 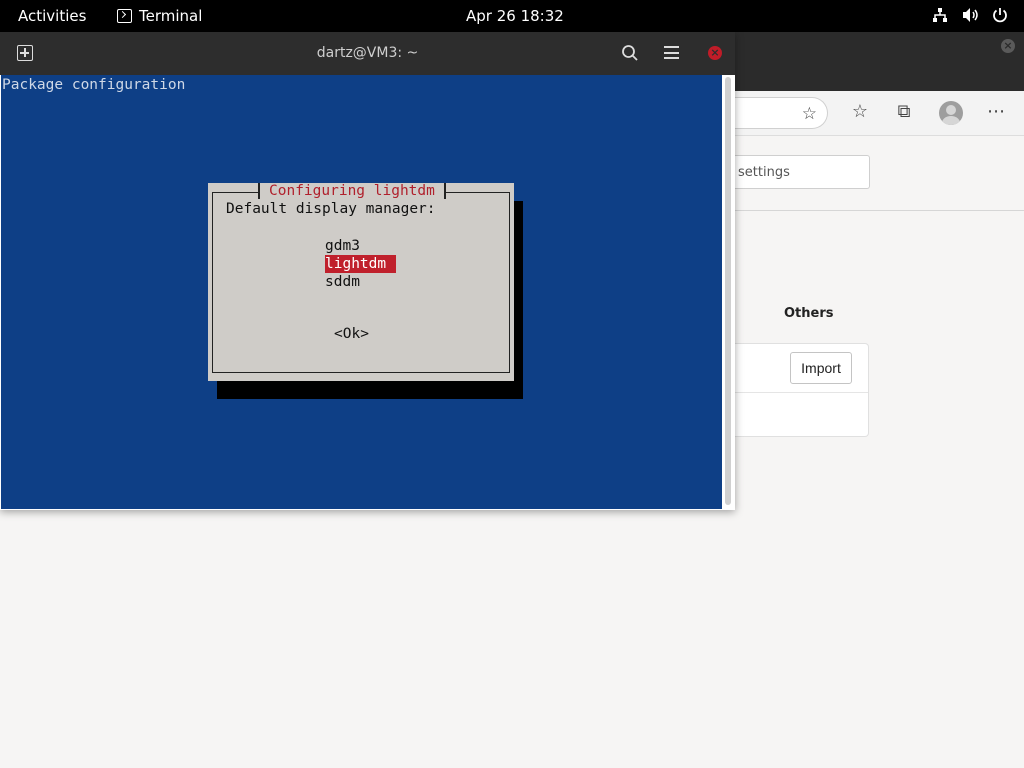 I want to click on add-favorite-icon: ☆, so click(x=809, y=114).